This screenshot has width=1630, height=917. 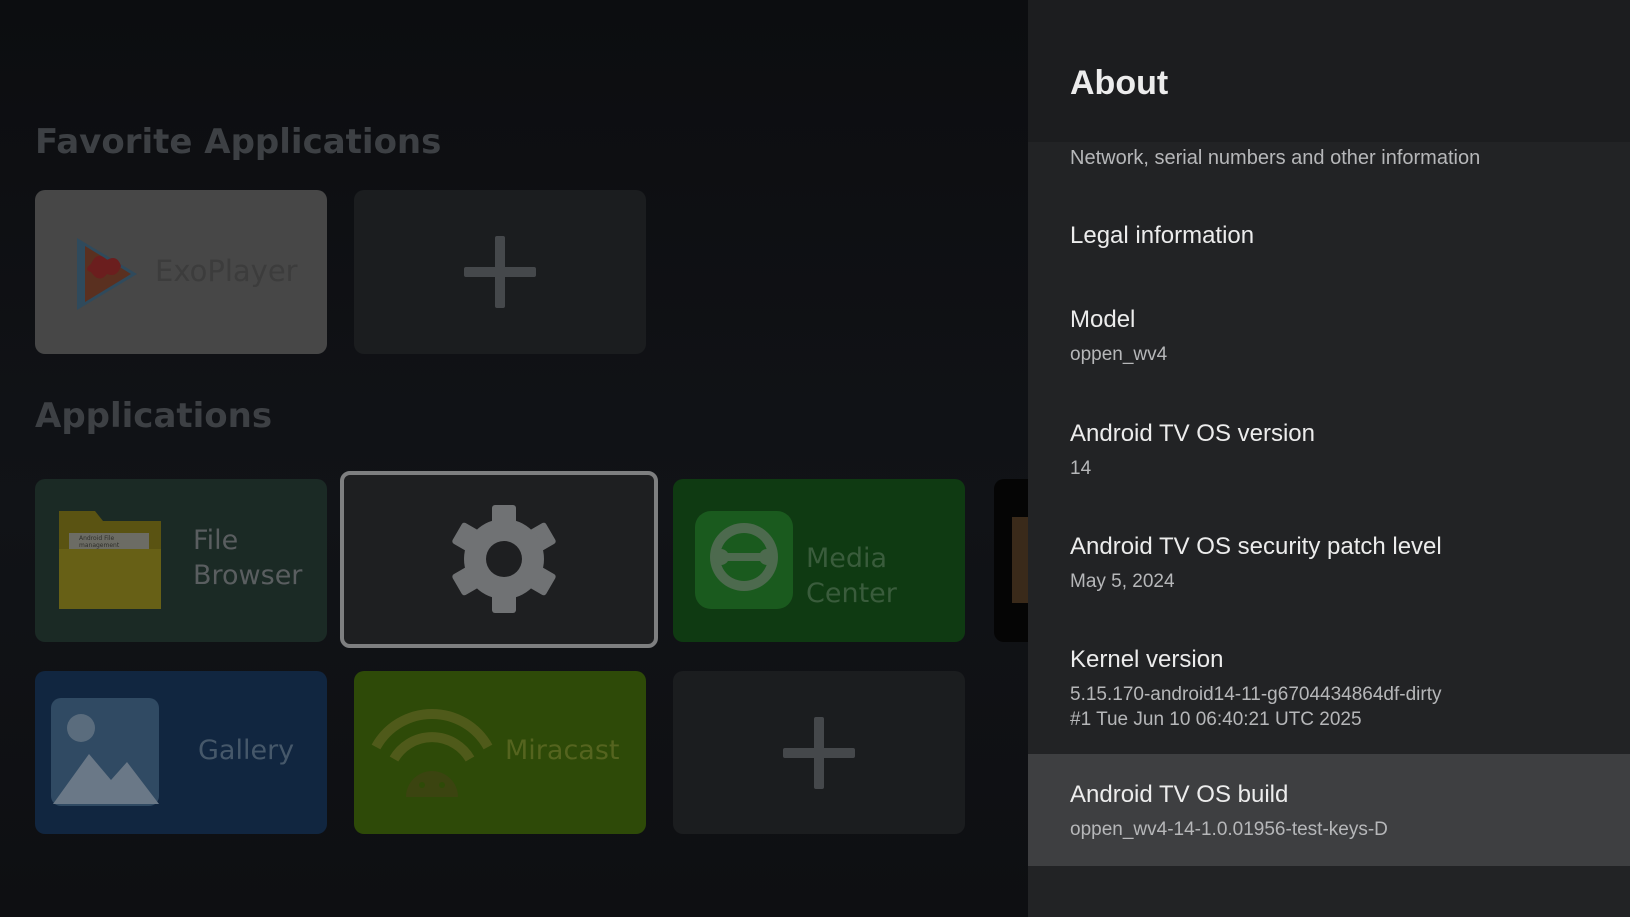 What do you see at coordinates (1179, 794) in the screenshot?
I see `pref-android-build-title: Android TV OS build` at bounding box center [1179, 794].